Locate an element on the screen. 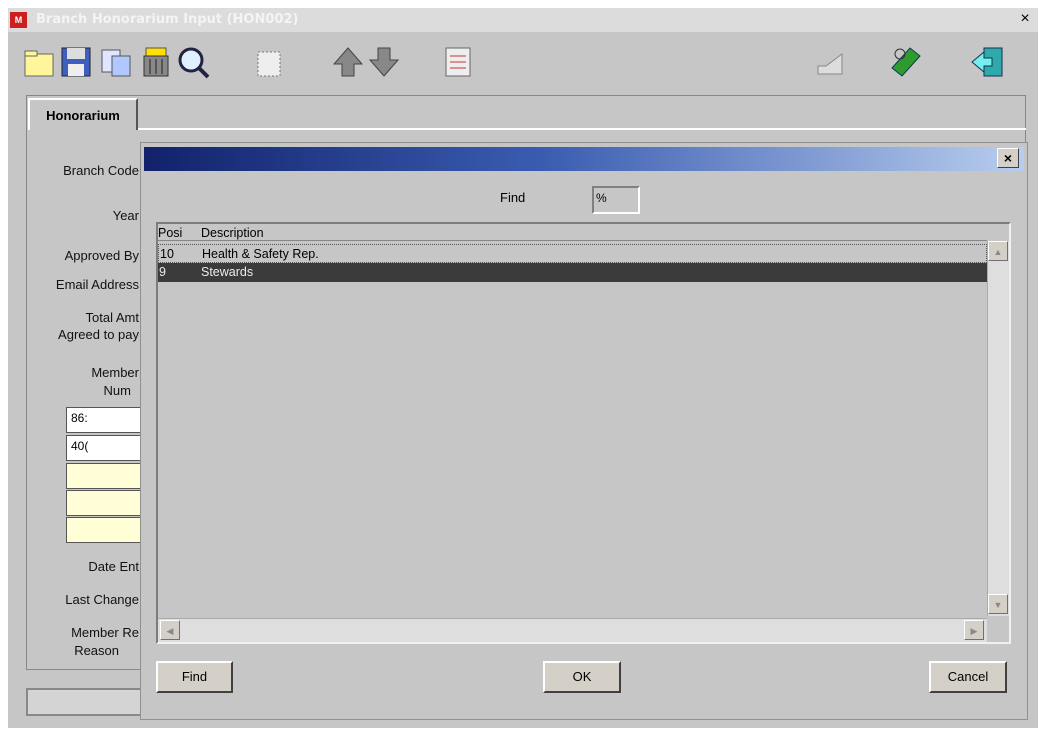 Image resolution: width=1039 pixels, height=729 pixels. member-num-field-2: 40( is located at coordinates (103, 448).